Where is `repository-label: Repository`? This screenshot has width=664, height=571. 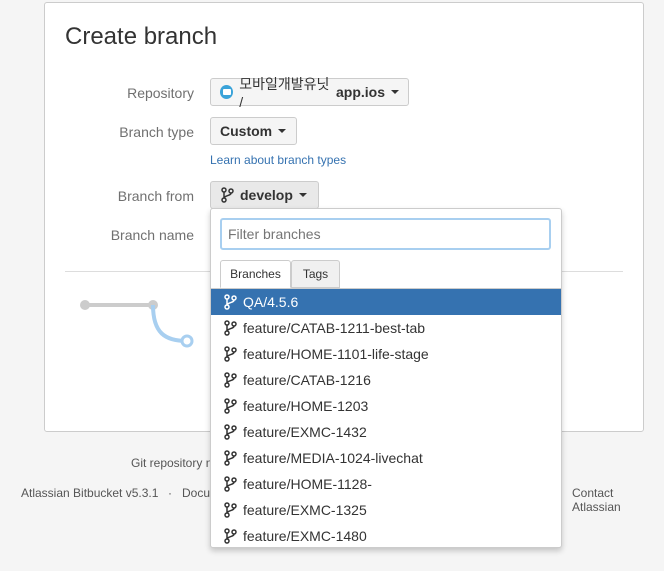
repository-label: Repository is located at coordinates (160, 93).